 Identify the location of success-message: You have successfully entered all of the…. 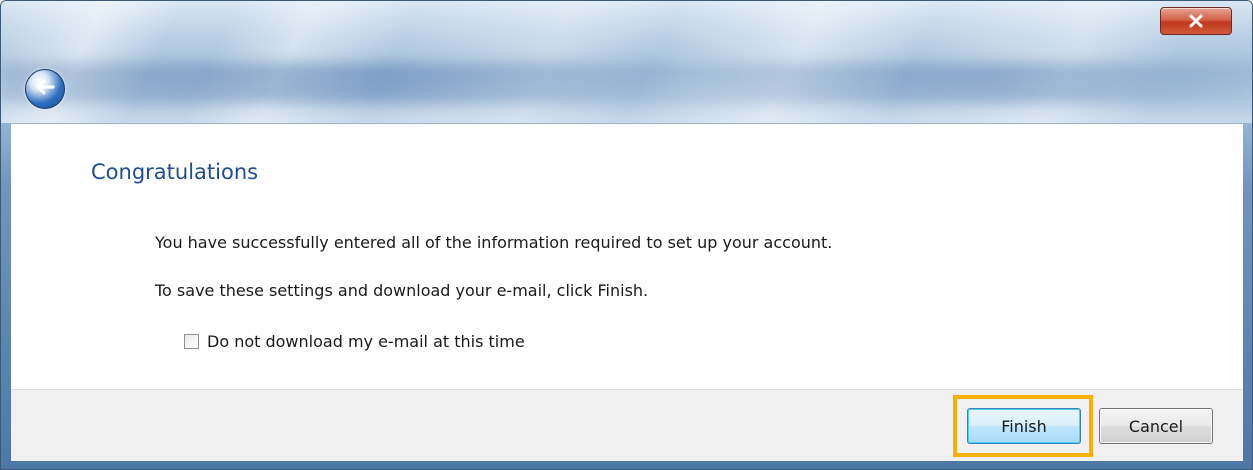
(494, 242).